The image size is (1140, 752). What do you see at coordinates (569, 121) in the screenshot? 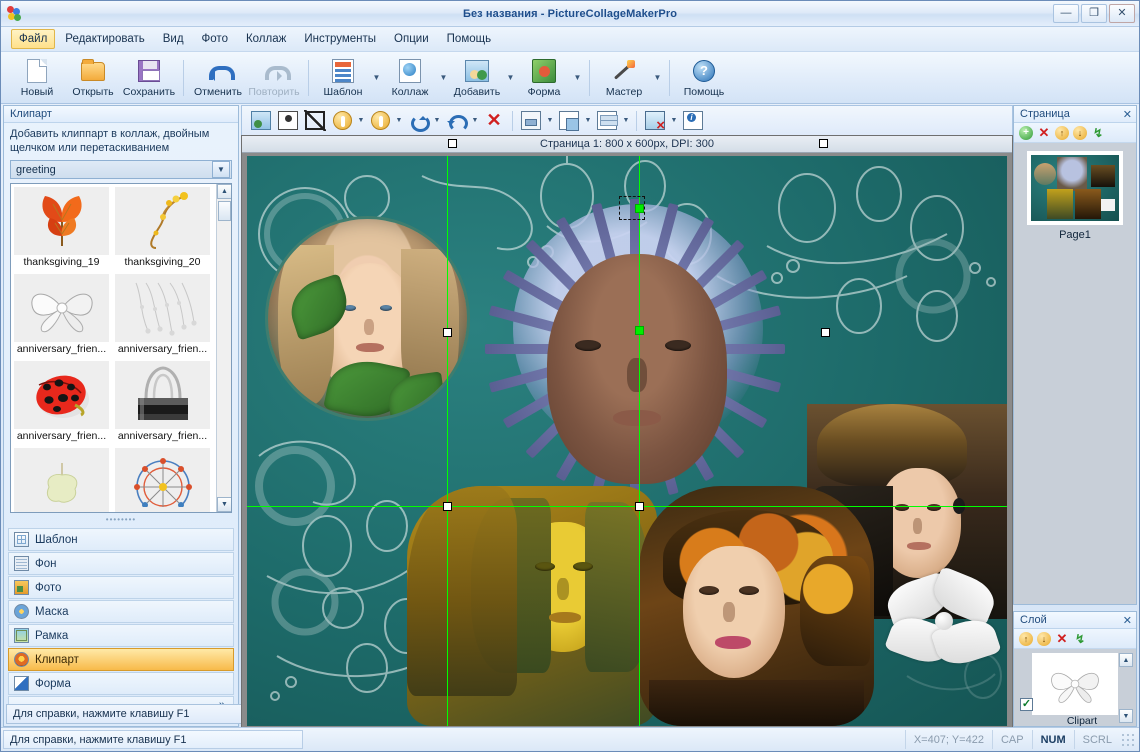
I see `arrange-order-icon` at bounding box center [569, 121].